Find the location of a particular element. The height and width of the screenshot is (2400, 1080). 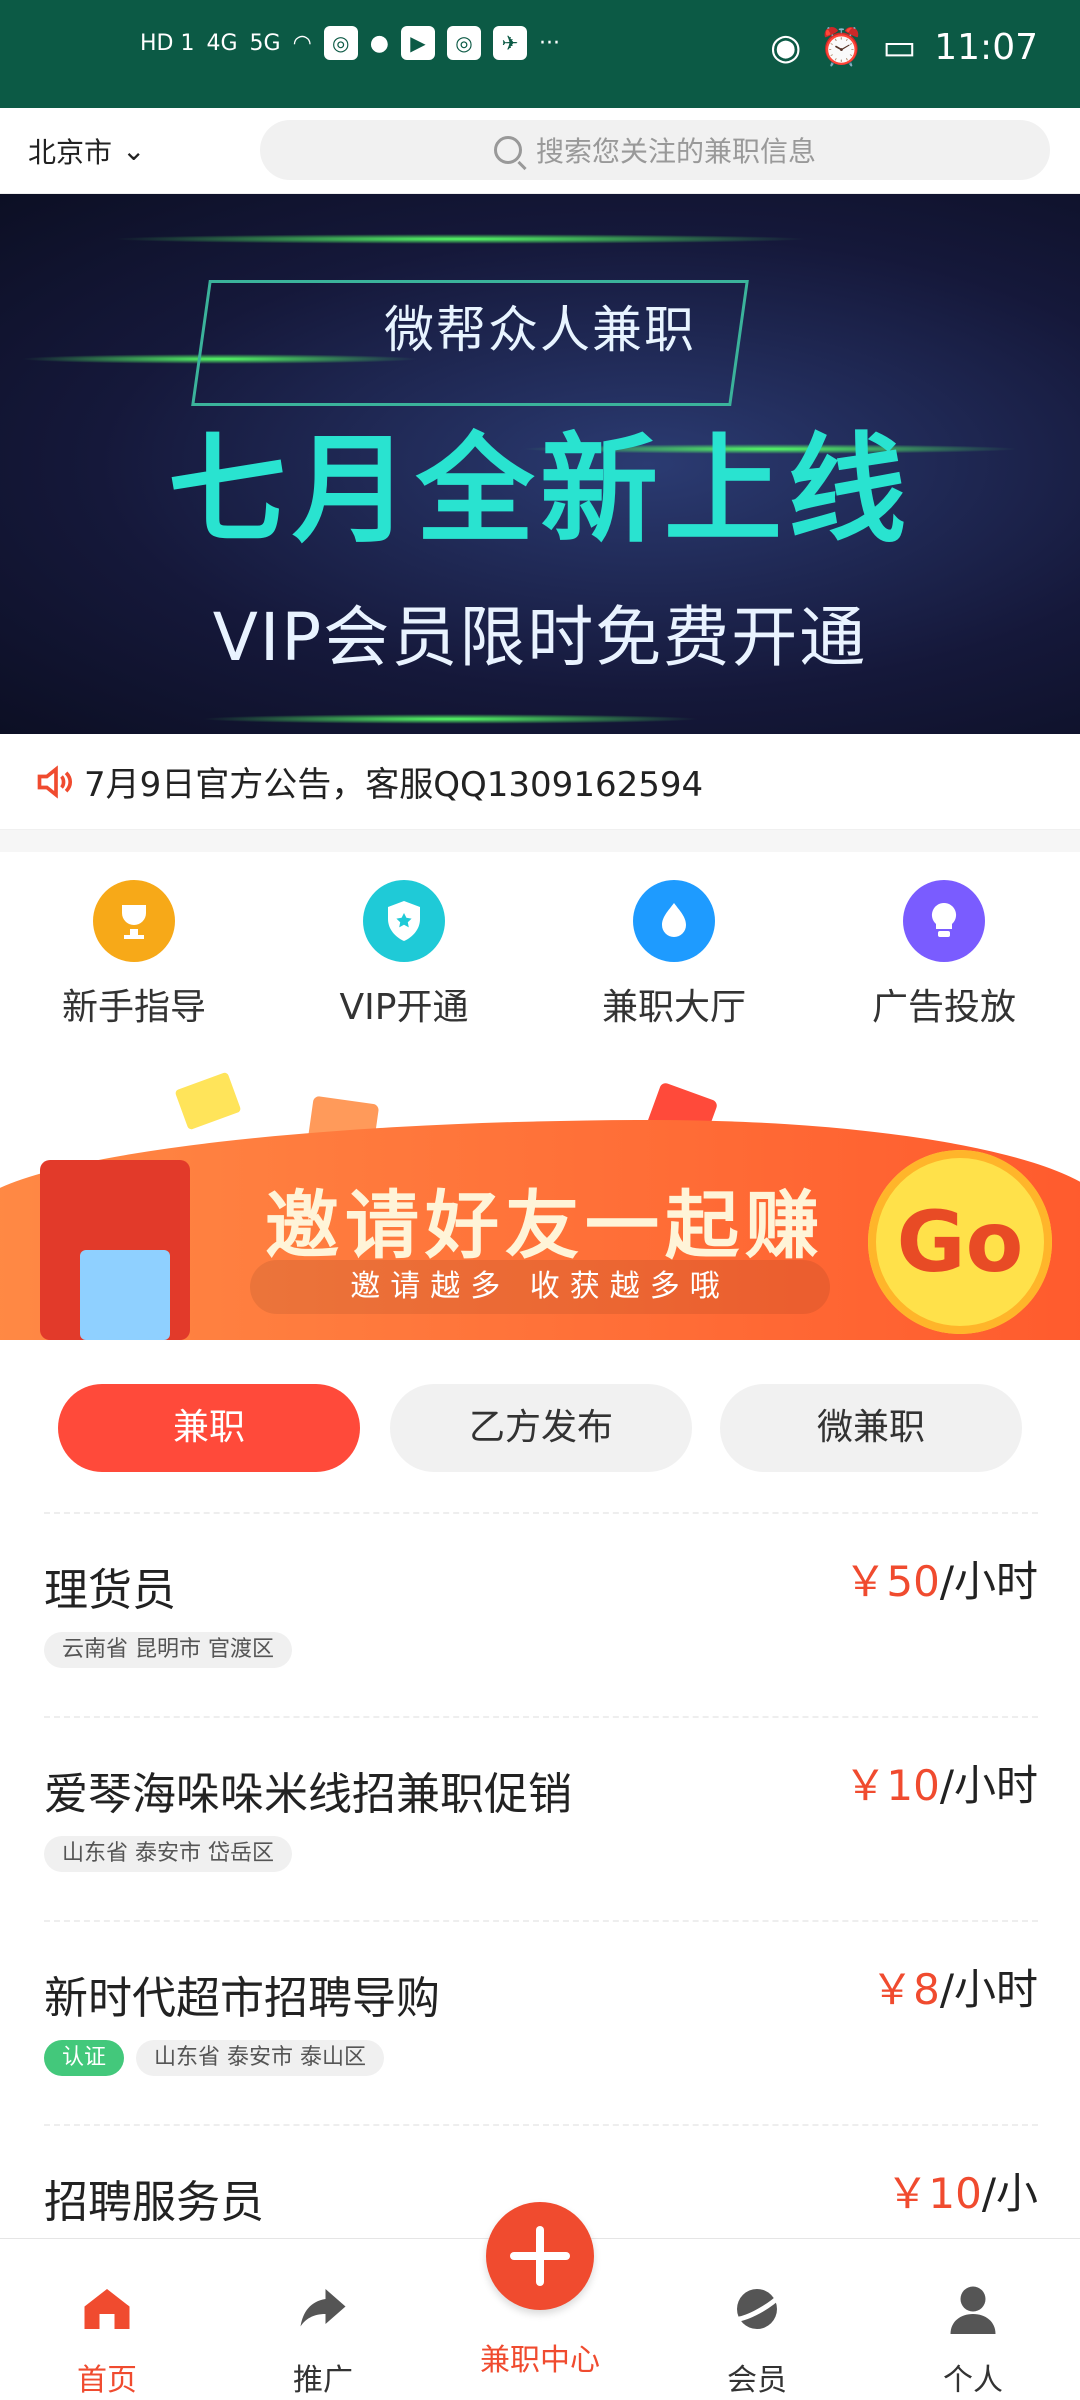

location-tag: 山东省 泰安市 岱岳区 is located at coordinates (168, 1854).